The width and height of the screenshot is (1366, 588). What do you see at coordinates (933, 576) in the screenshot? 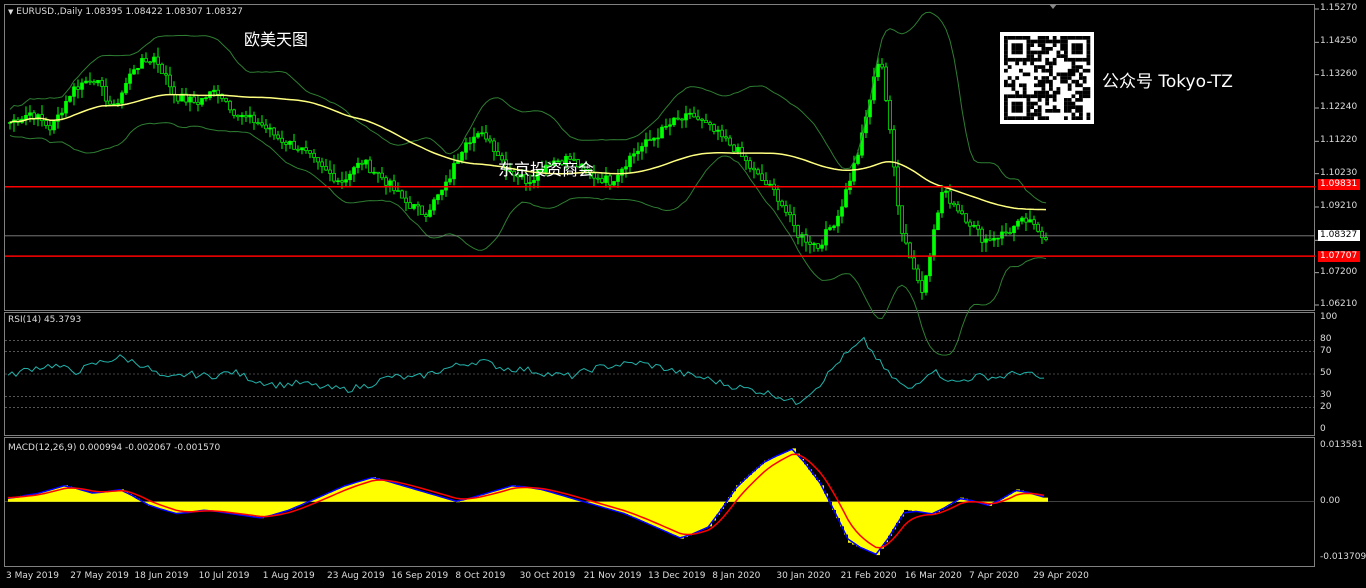
I see `date-tick-label: 16 Mar 2020` at bounding box center [933, 576].